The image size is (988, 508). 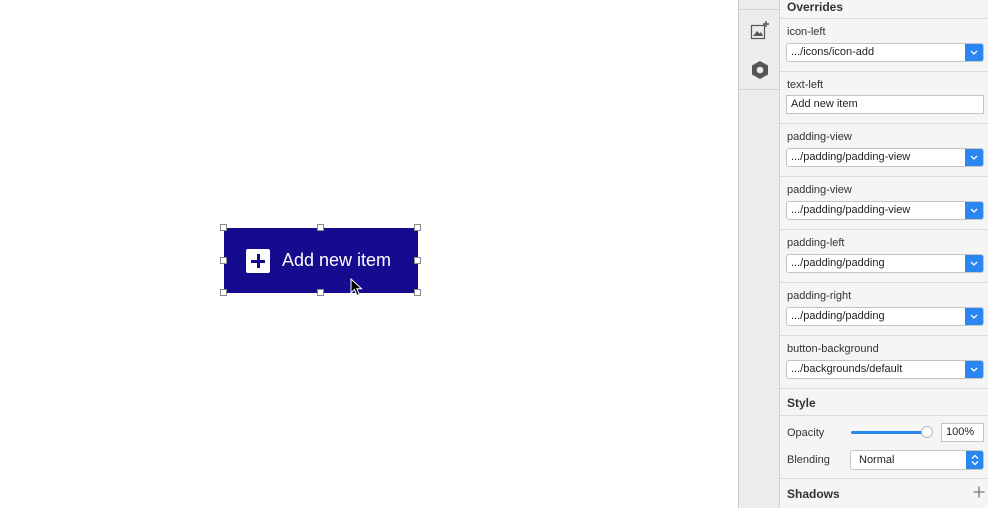 I want to click on icon-left-select: .../icons/icon-add, so click(x=885, y=52).